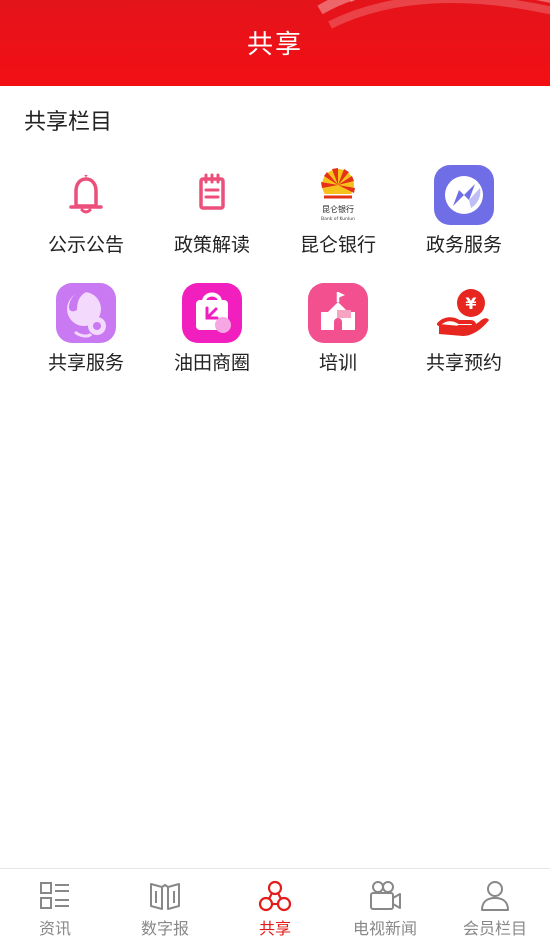 Image resolution: width=550 pixels, height=940 pixels. What do you see at coordinates (212, 215) in the screenshot?
I see `grid-item-policy: 政策解读` at bounding box center [212, 215].